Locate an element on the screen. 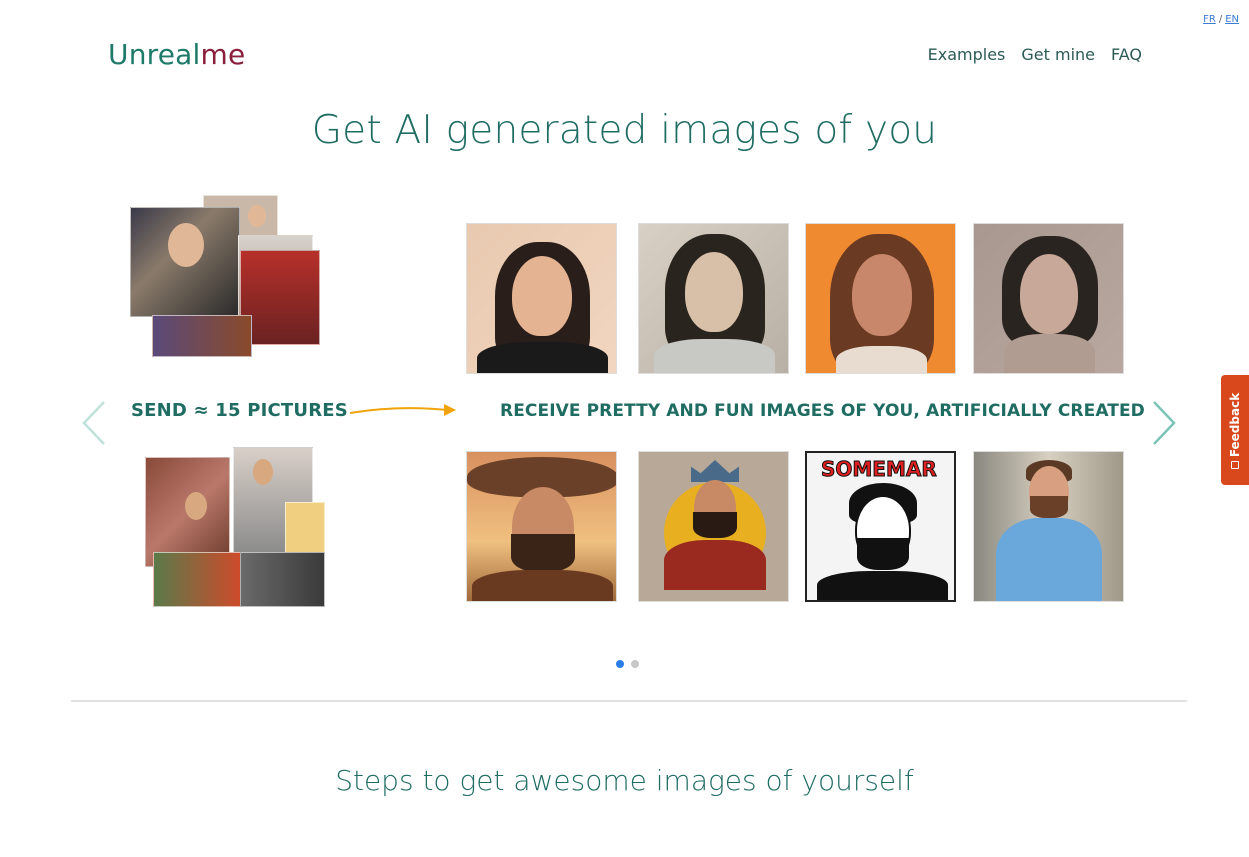 The height and width of the screenshot is (857, 1249). input-photos-collage-woman is located at coordinates (227, 277).